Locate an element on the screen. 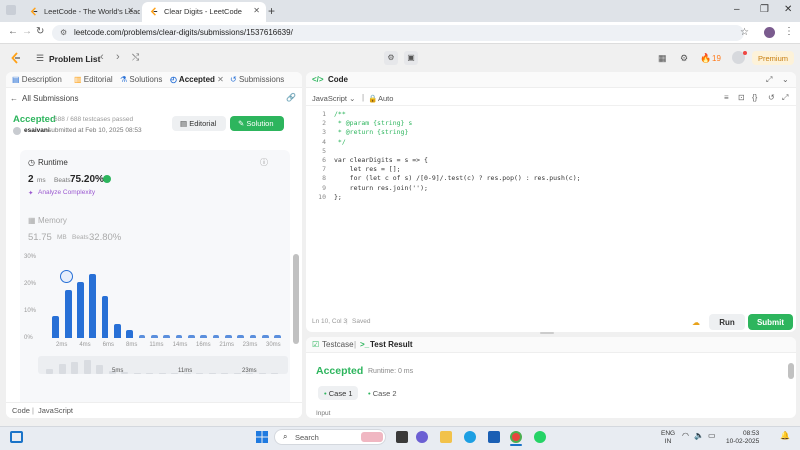 Image resolution: width=800 pixels, height=450 pixels. case-1-tab: • Case 1 is located at coordinates (338, 393).